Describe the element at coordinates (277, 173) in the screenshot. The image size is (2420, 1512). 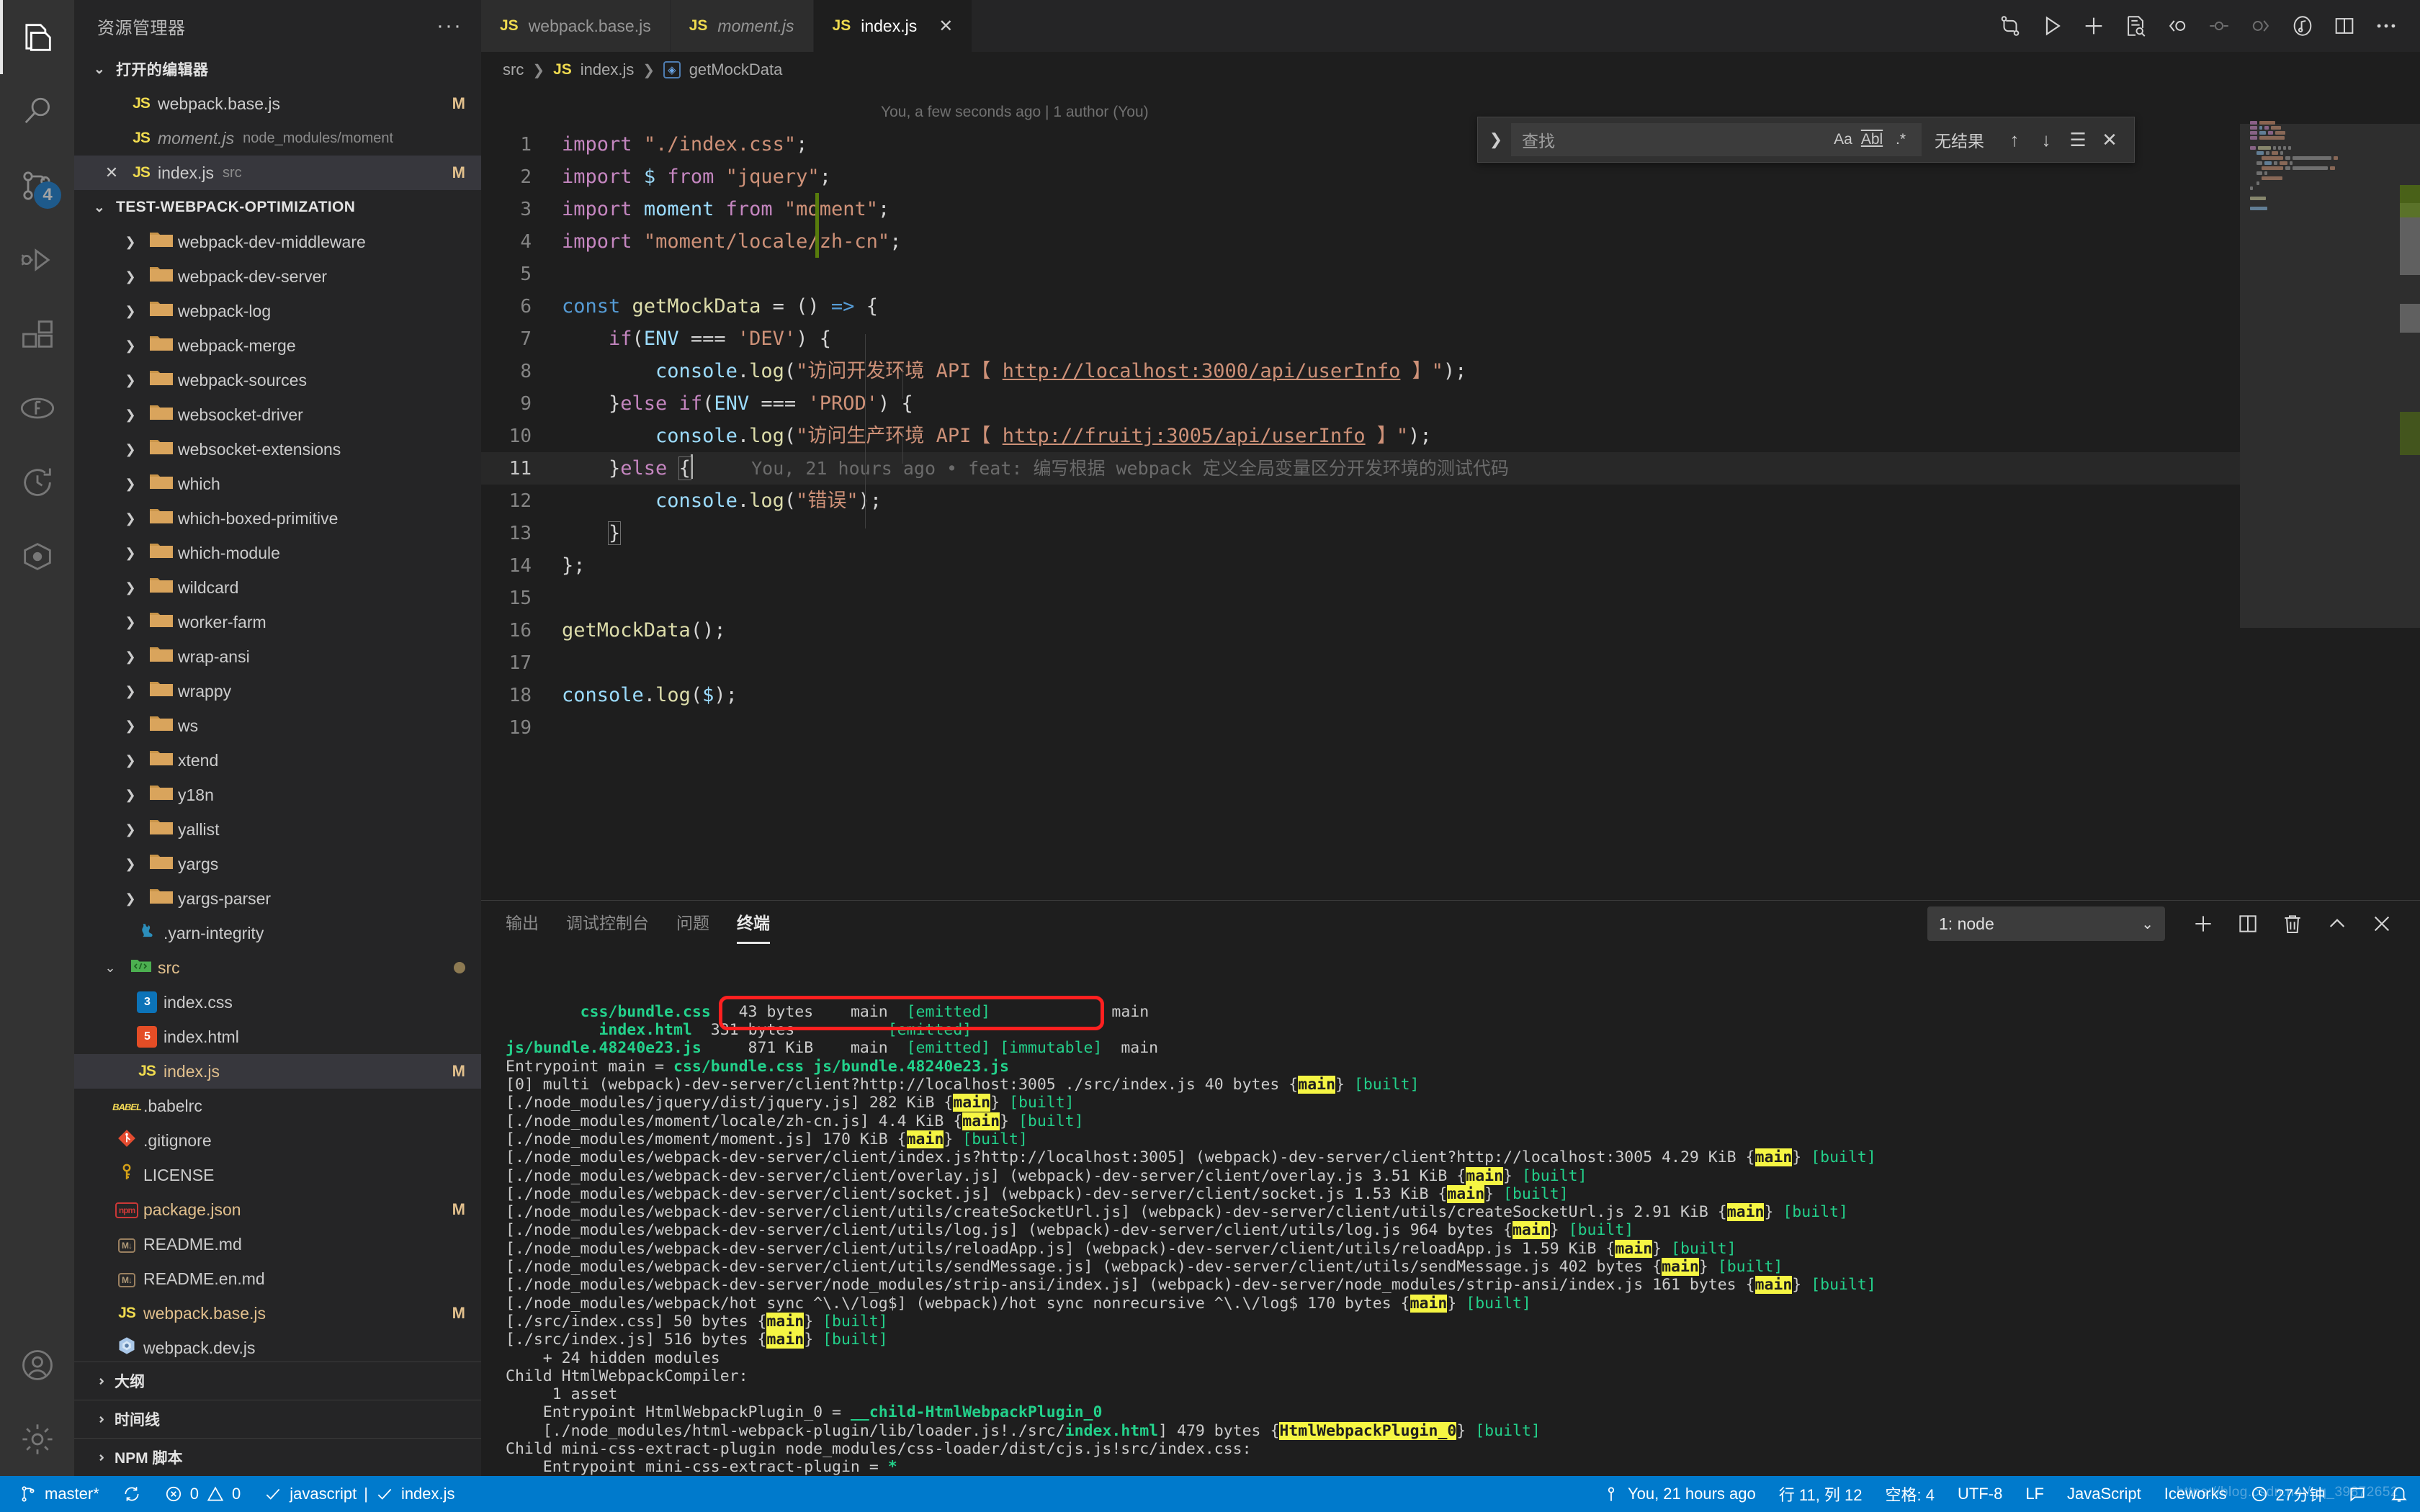
I see `open-editor-index-js: ✕ JS index.js src M` at that location.